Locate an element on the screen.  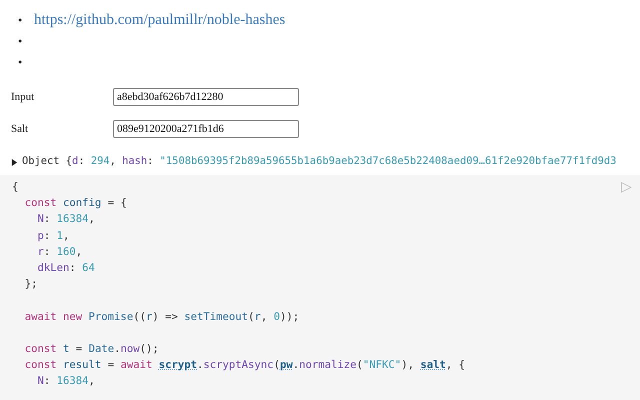
link: https://github.com/paulmillr/noble-hashes is located at coordinates (160, 20).